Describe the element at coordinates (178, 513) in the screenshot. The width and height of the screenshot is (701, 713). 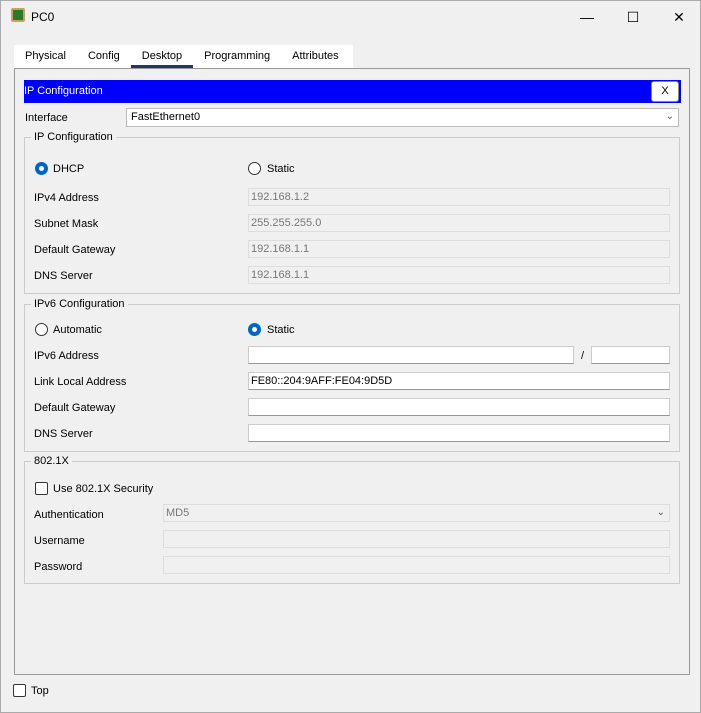
I see `authentication-value: MD5` at that location.